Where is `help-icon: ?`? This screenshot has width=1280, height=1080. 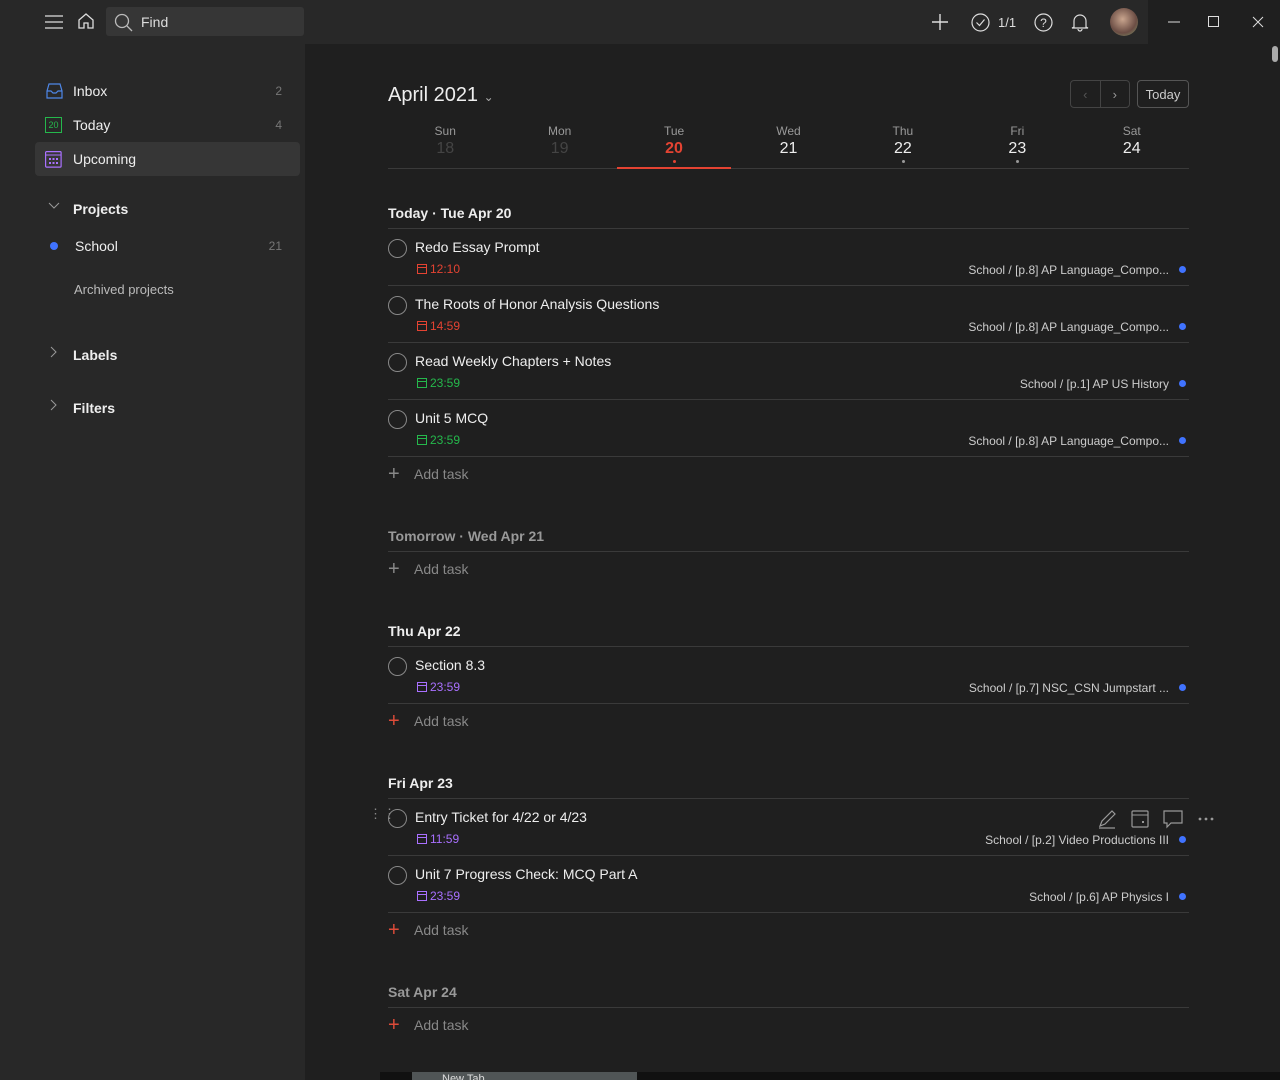 help-icon: ? is located at coordinates (1043, 22).